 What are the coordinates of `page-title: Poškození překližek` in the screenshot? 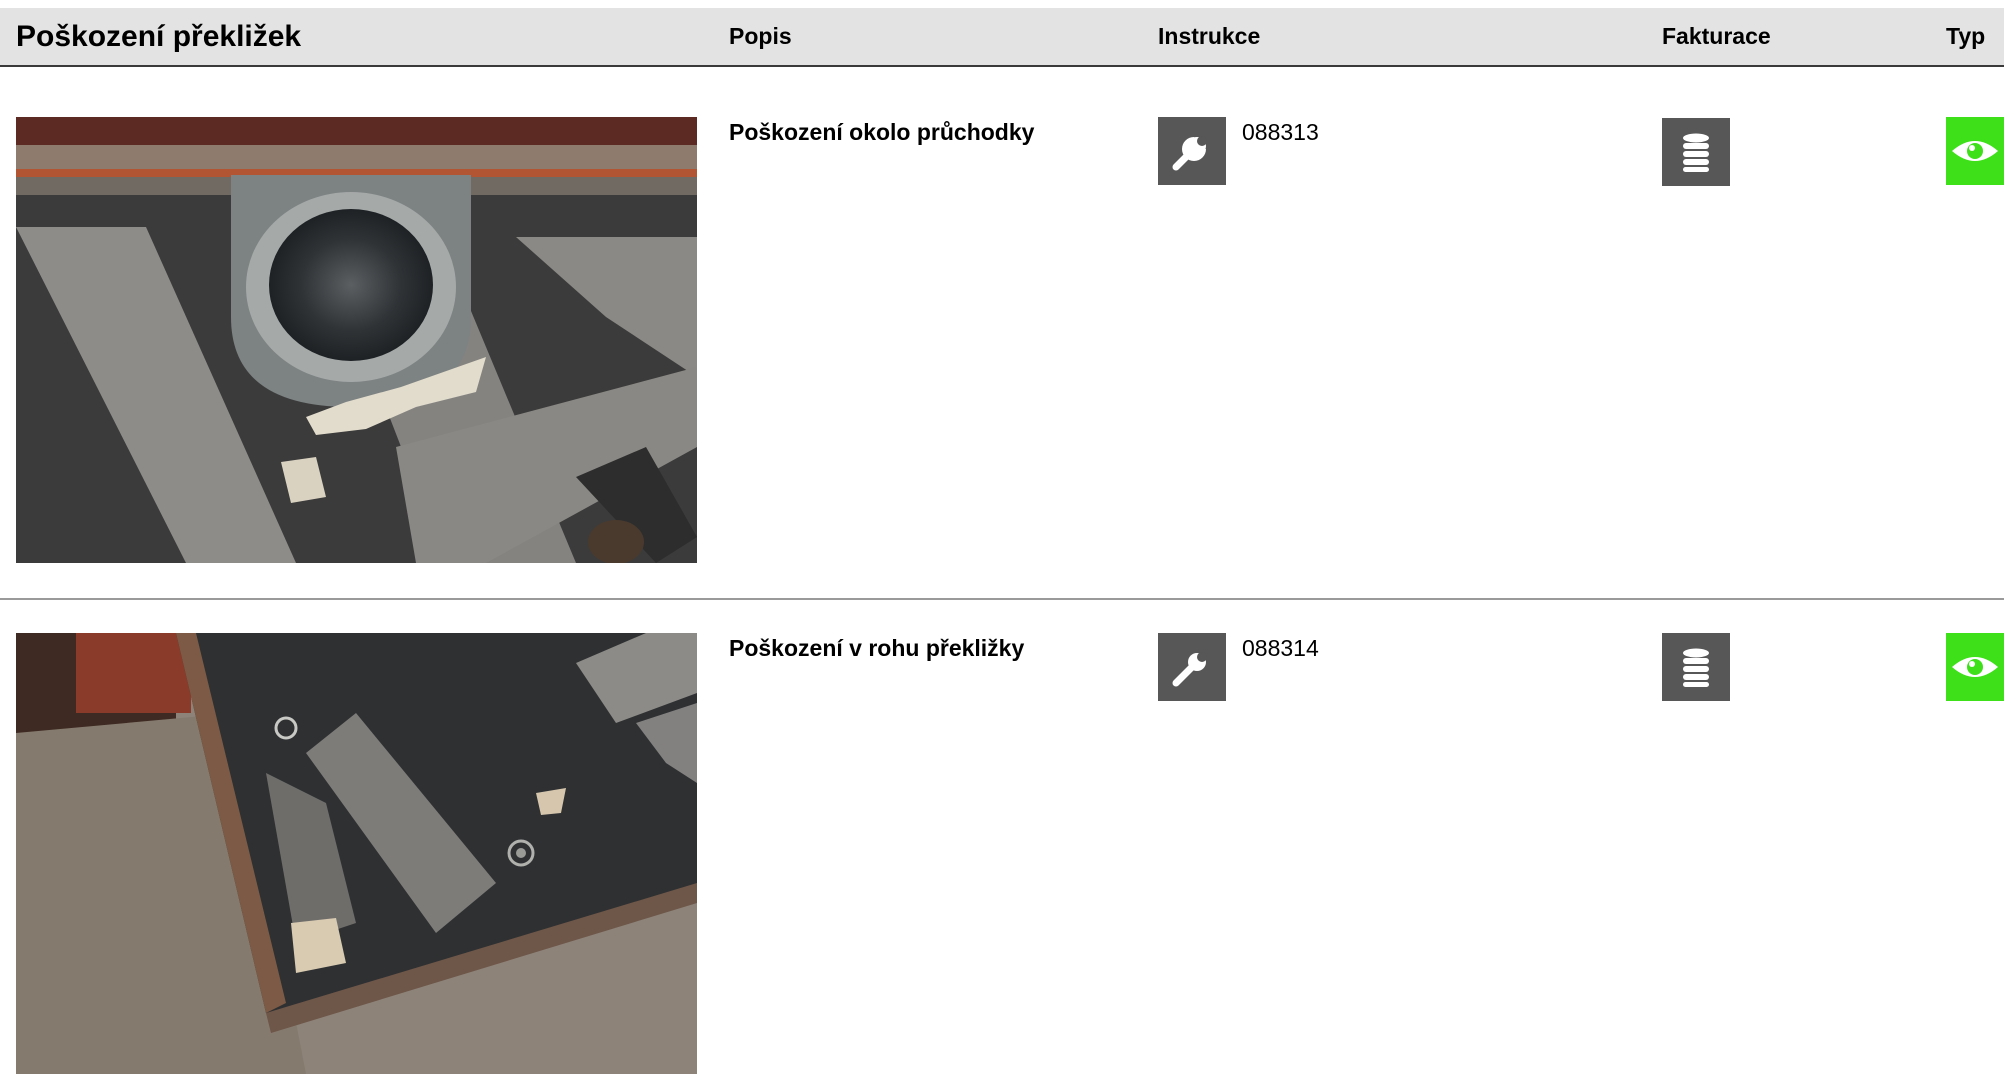 It's located at (159, 36).